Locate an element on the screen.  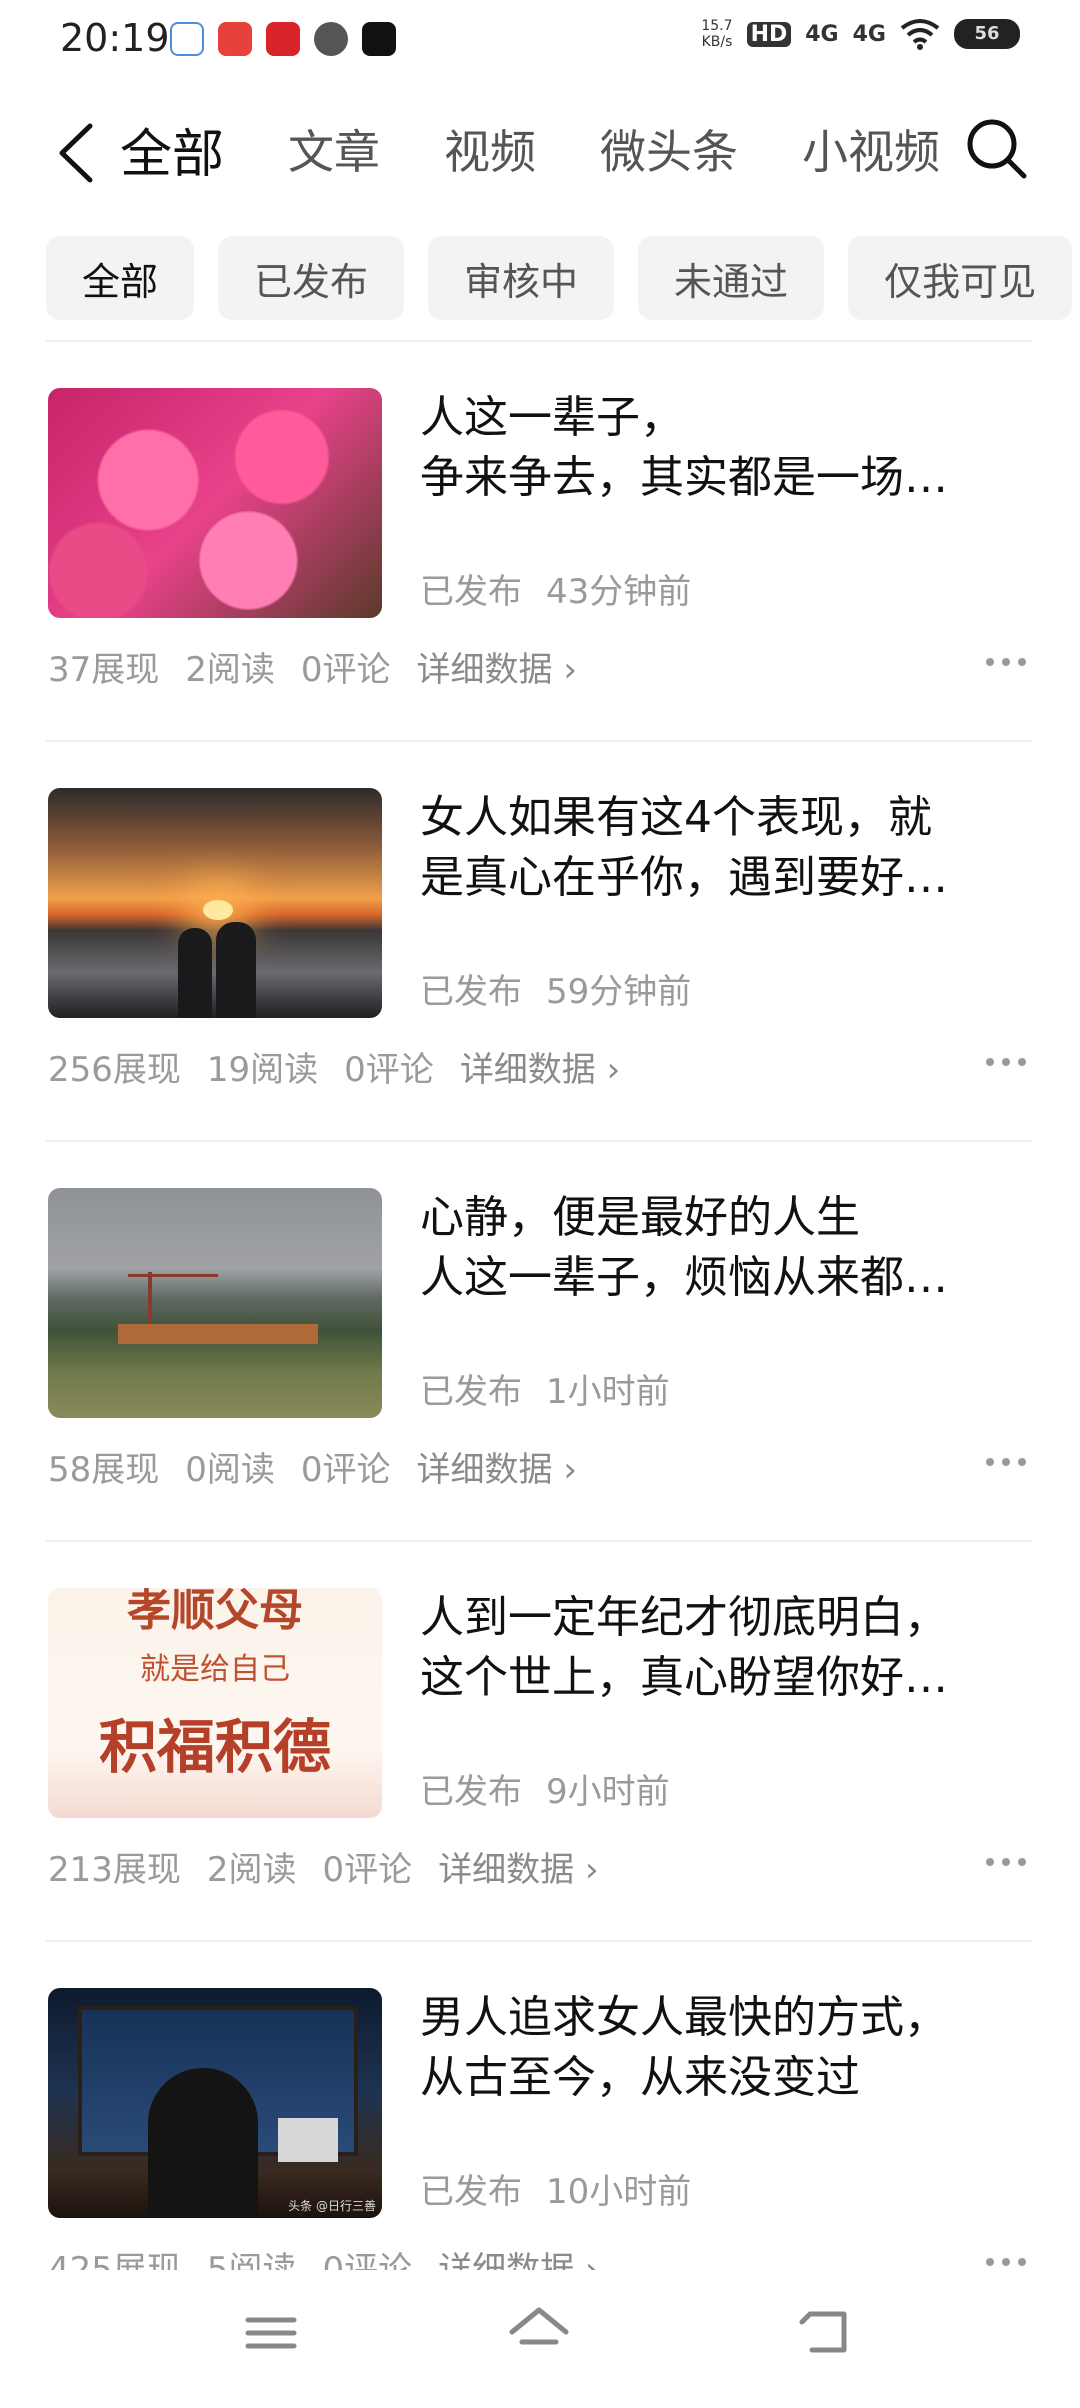
views-count: 256展现 is located at coordinates (114, 1070).